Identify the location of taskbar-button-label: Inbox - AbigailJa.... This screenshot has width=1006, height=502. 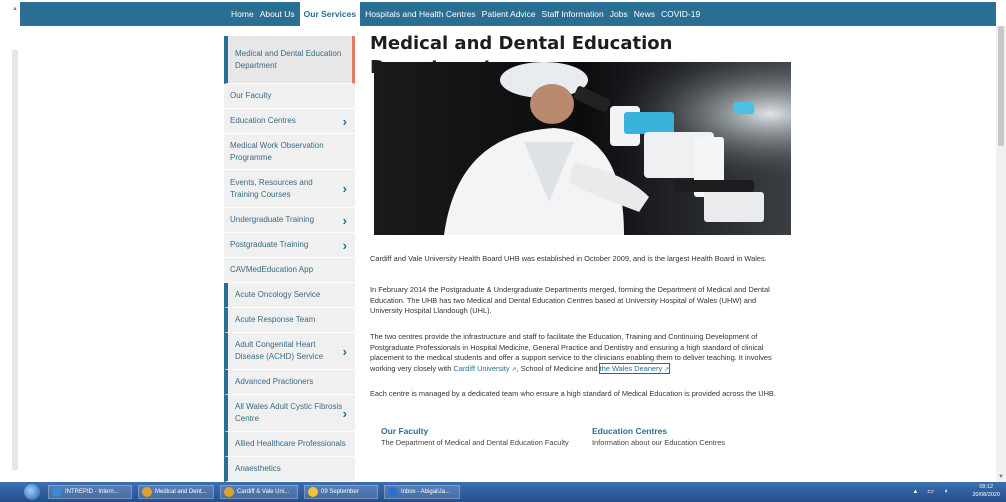
(426, 492).